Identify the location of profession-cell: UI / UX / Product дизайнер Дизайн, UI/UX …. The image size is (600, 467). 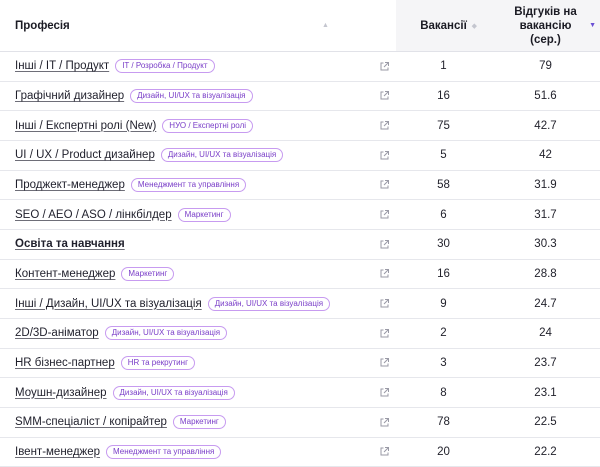
(186, 155).